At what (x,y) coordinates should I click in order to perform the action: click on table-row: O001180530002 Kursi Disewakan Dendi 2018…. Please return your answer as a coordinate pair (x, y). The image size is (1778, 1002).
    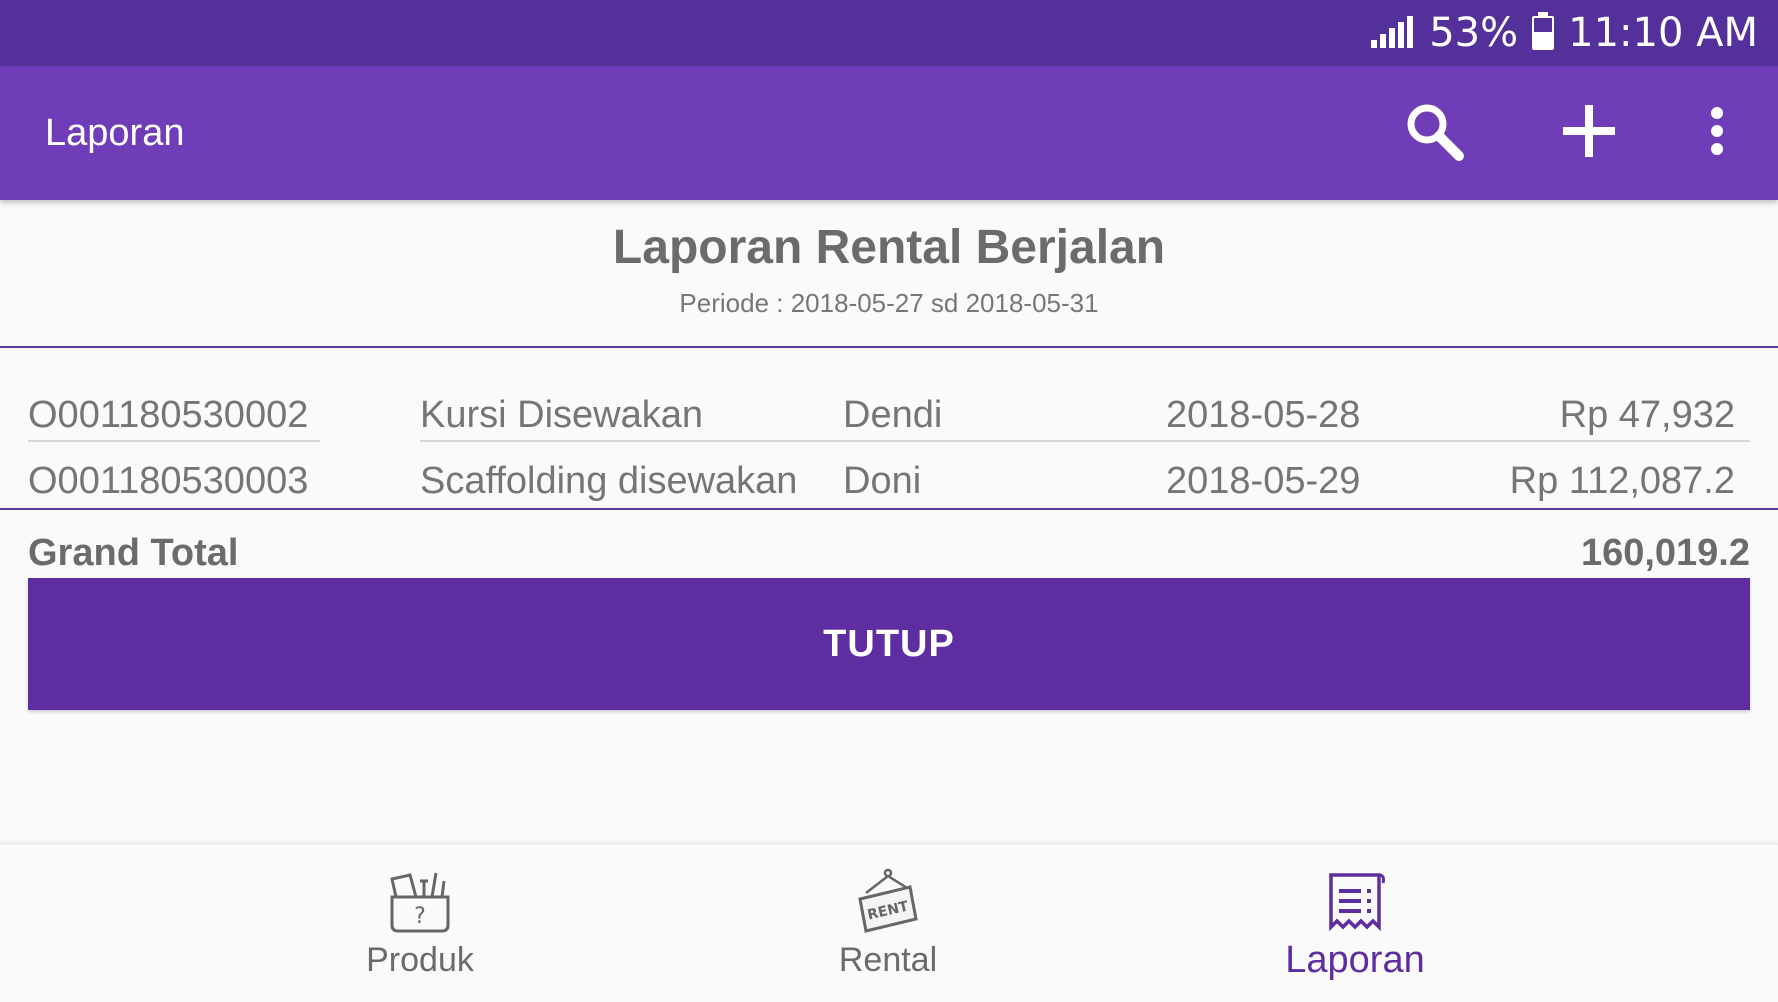
    Looking at the image, I should click on (889, 419).